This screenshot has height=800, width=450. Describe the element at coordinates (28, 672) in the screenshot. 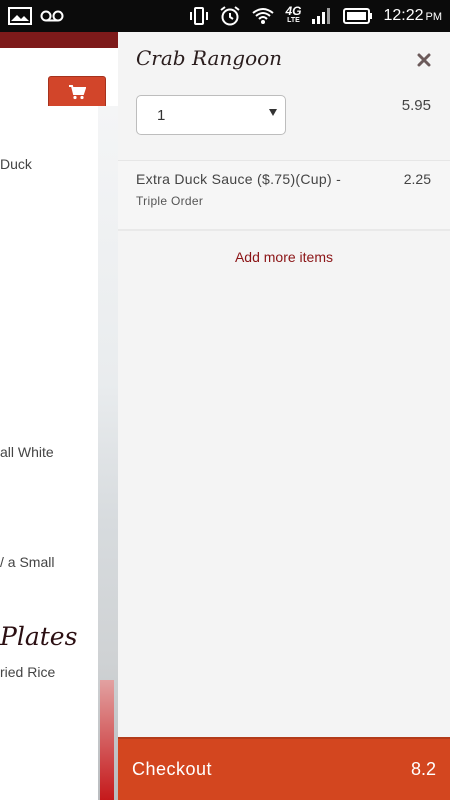

I see `menu-text-snippet: ried Rice` at that location.